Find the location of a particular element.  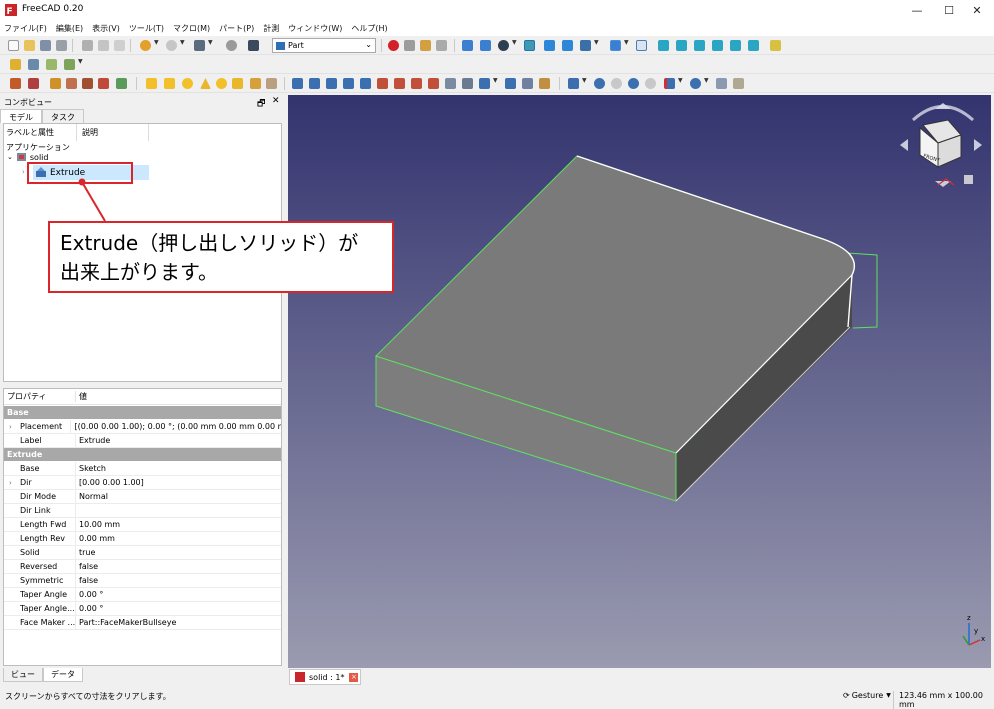

create-group-icon is located at coordinates (33, 64).